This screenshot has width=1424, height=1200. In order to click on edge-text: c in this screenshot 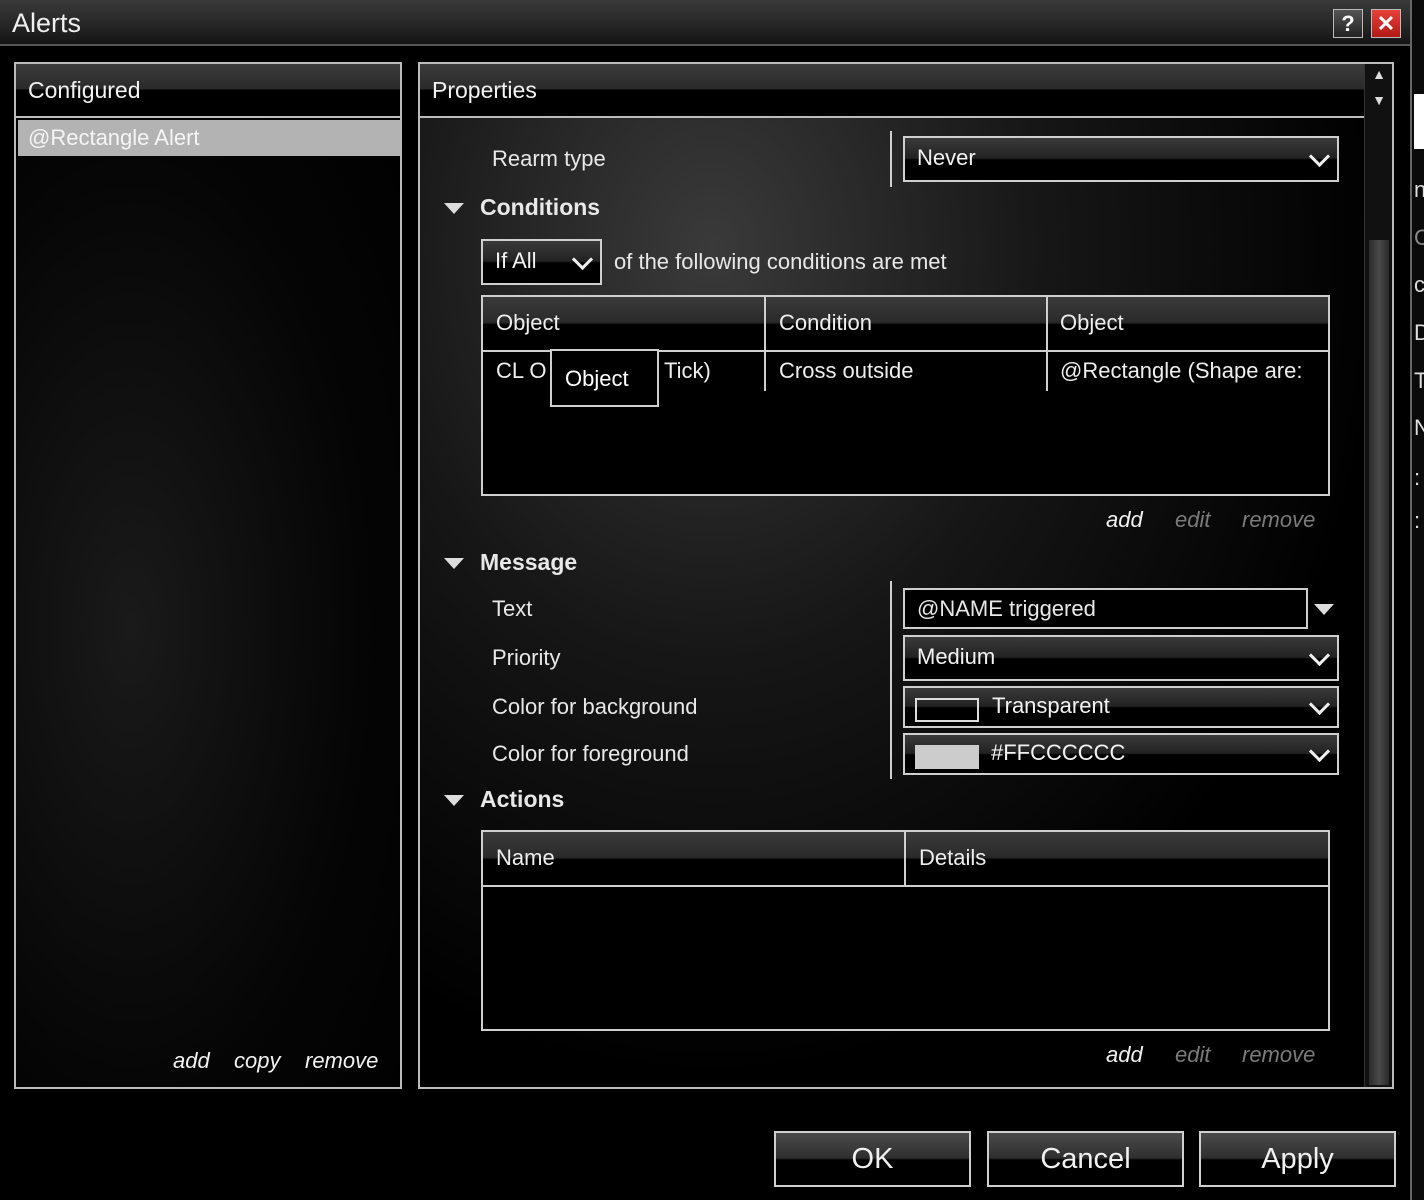, I will do `click(1419, 284)`.